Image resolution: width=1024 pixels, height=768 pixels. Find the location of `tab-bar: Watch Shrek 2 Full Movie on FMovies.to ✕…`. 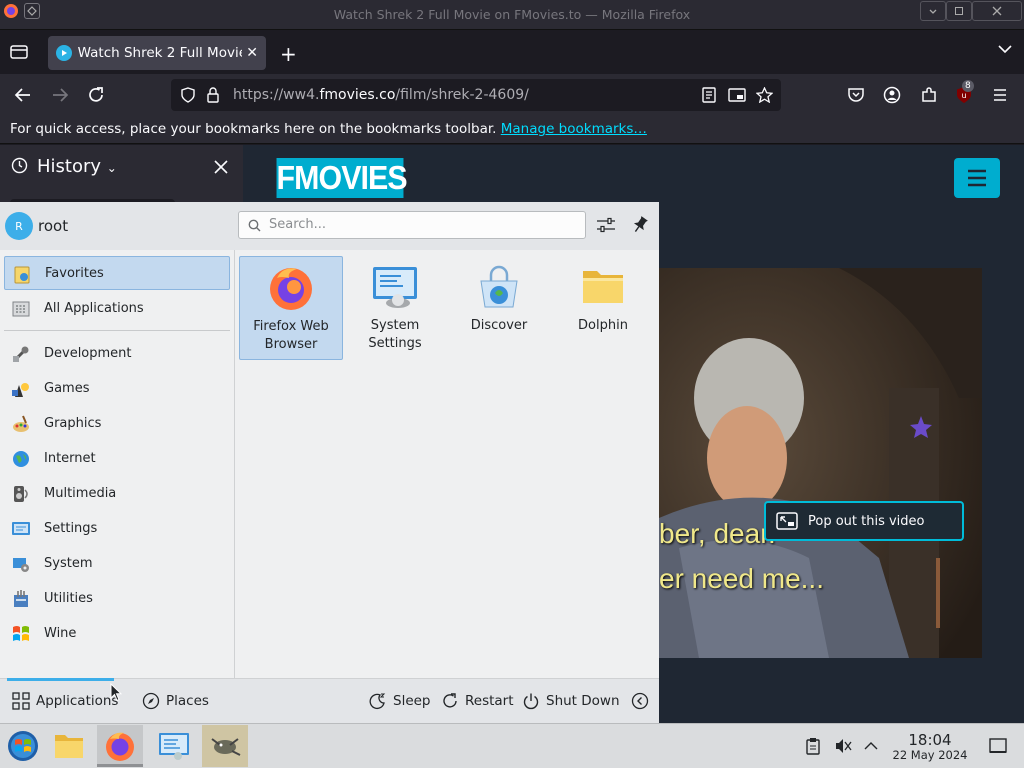

tab-bar: Watch Shrek 2 Full Movie on FMovies.to ✕… is located at coordinates (512, 52).